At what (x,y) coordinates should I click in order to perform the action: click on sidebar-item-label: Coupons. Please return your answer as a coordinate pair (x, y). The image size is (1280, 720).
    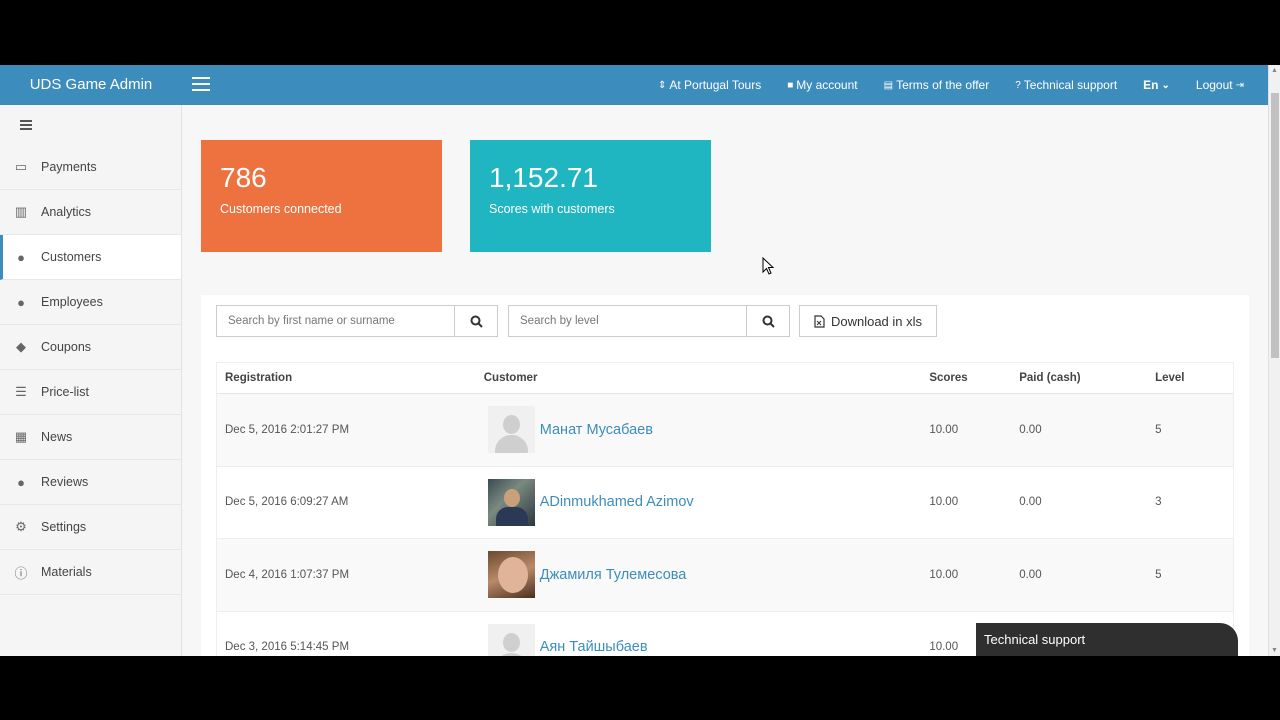
    Looking at the image, I should click on (66, 347).